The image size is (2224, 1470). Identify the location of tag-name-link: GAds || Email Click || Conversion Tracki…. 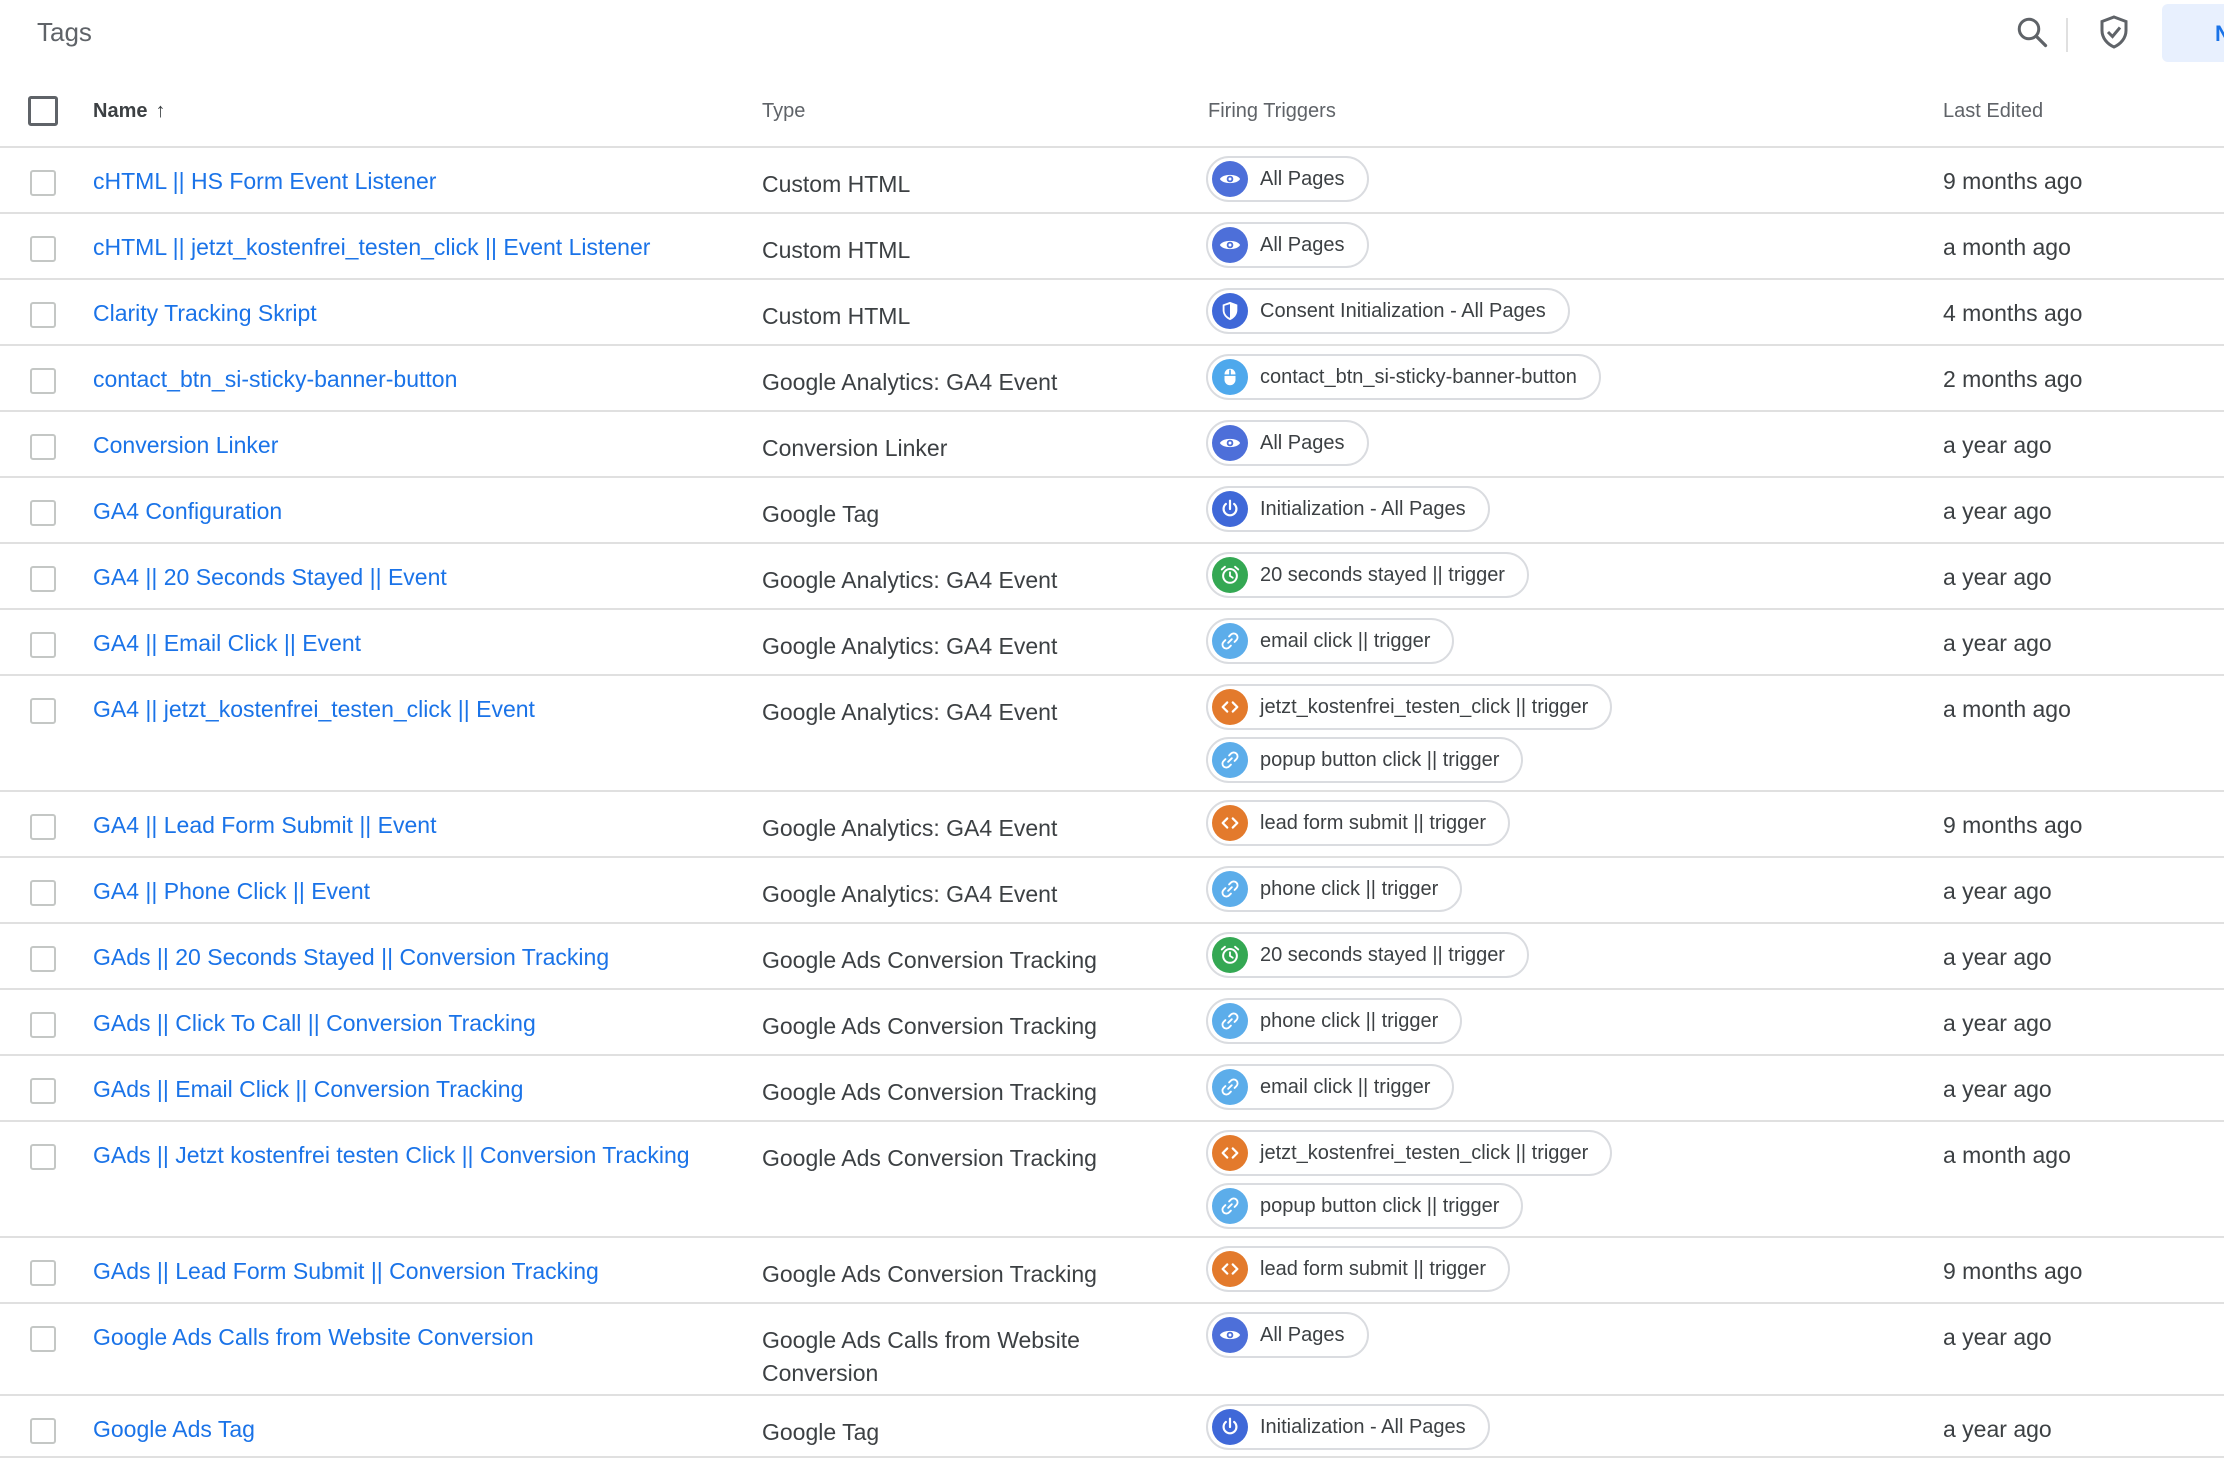
(308, 1089).